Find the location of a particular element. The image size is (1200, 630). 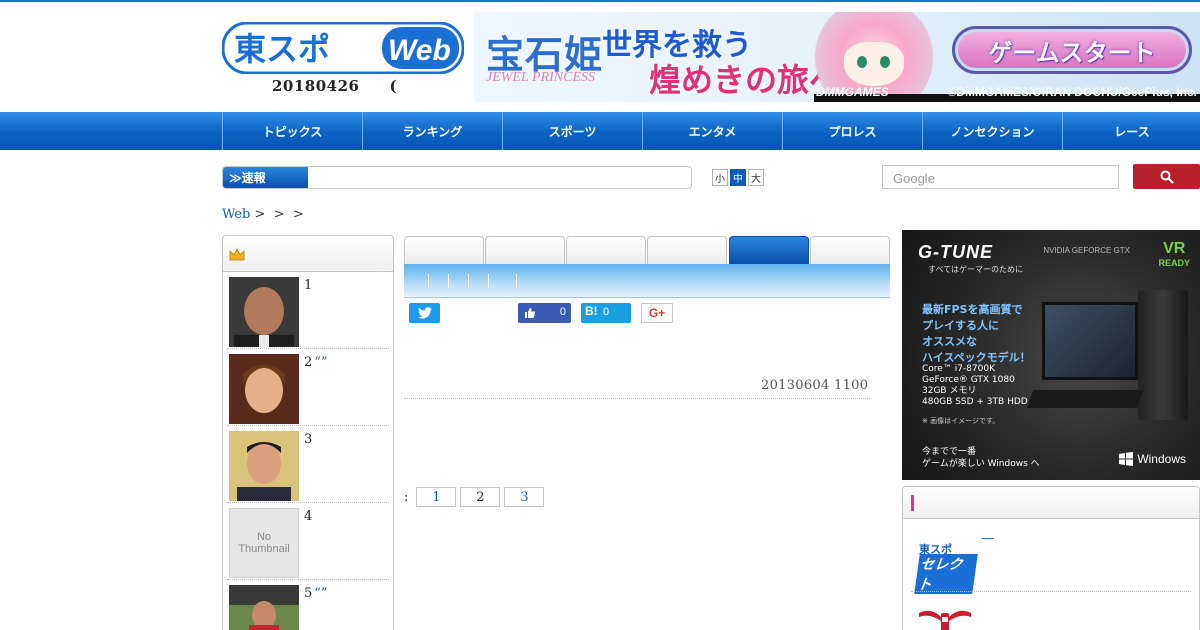

ranking-header is located at coordinates (308, 254).